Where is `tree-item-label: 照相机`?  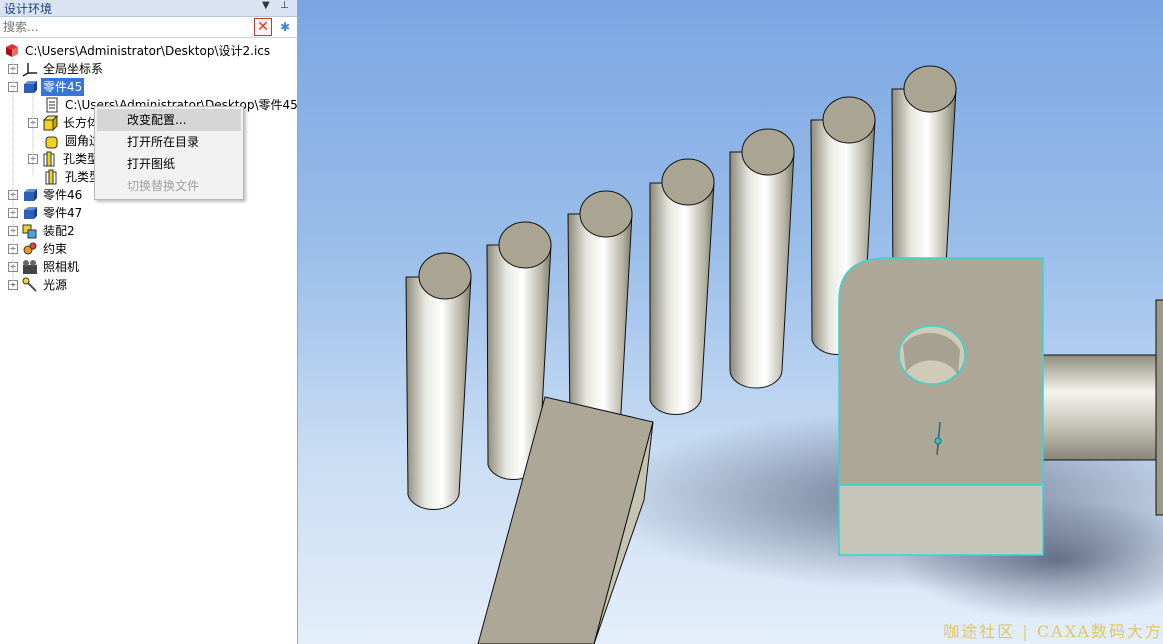
tree-item-label: 照相机 is located at coordinates (61, 267).